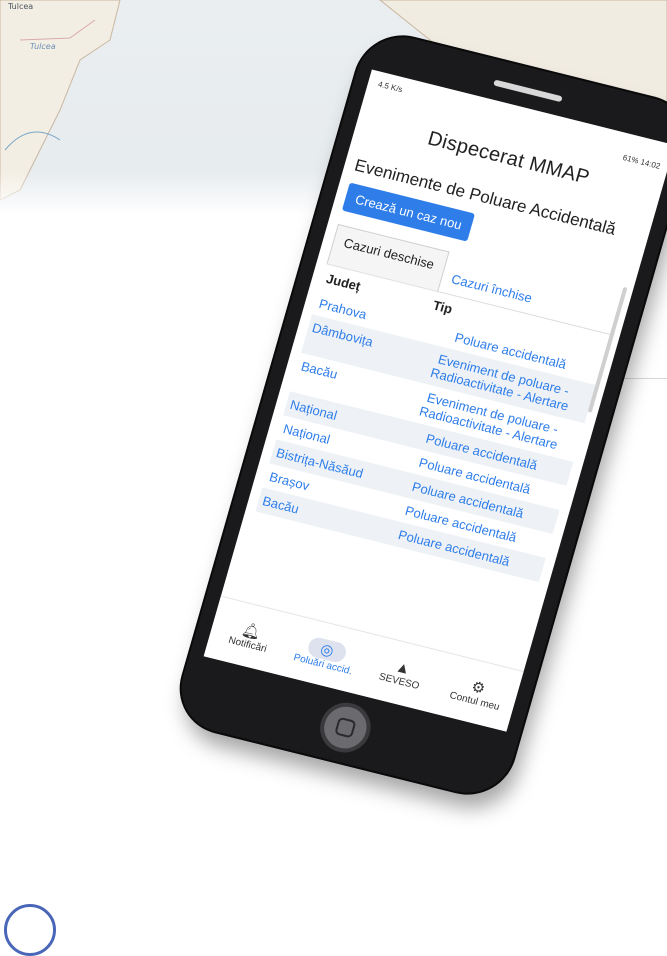  Describe the element at coordinates (30, 930) in the screenshot. I see `ring-decoration` at that location.